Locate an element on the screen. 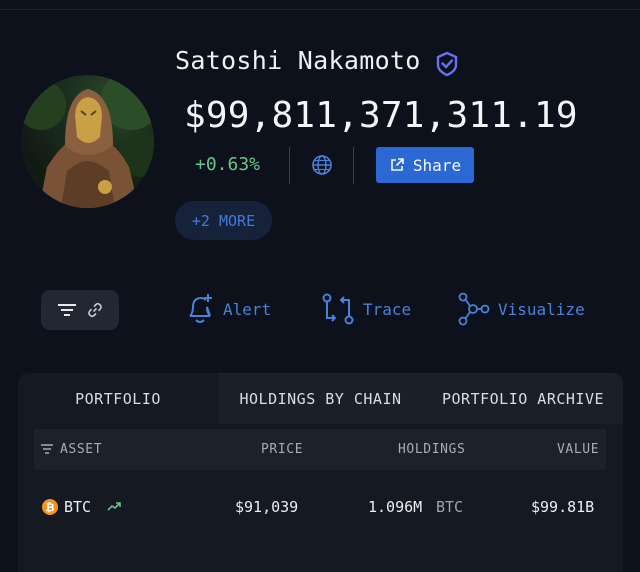  share-button: Share is located at coordinates (425, 165).